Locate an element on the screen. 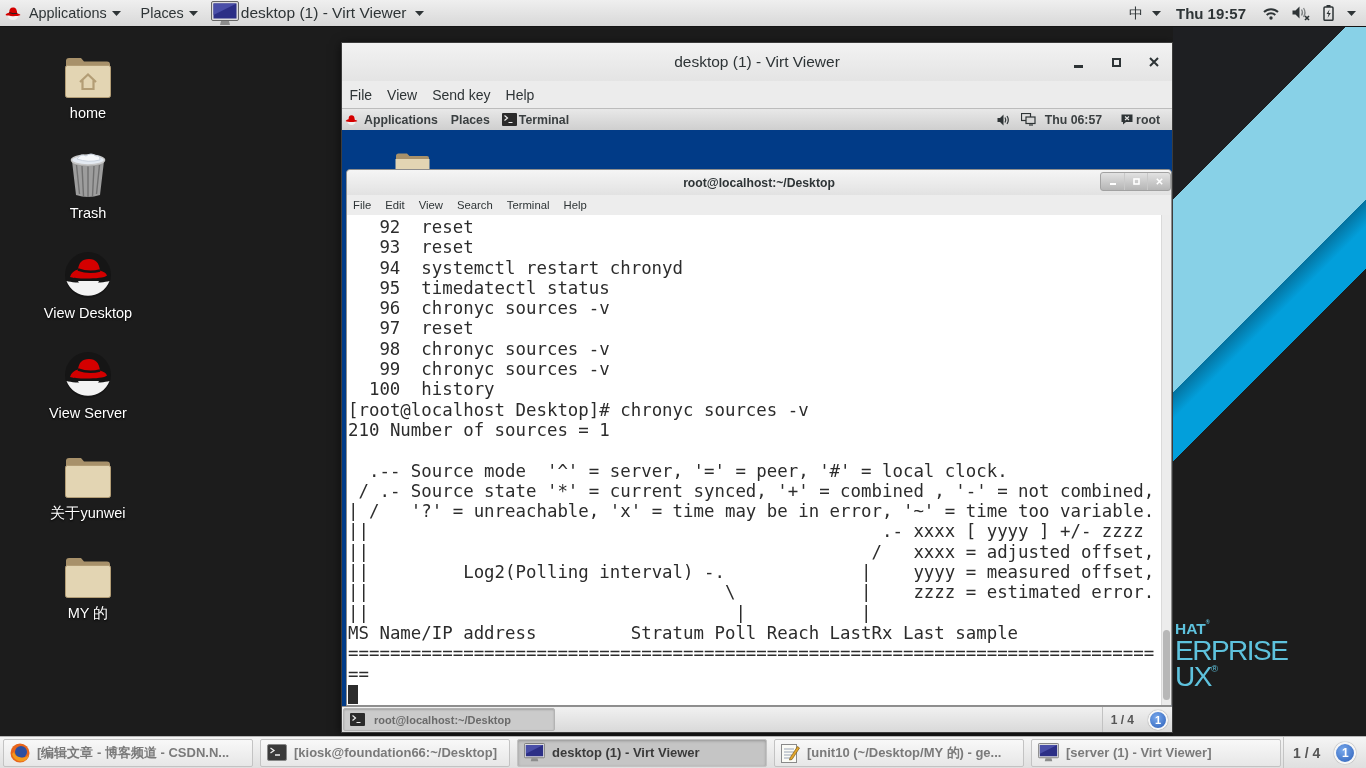  history-number: 98 is located at coordinates (390, 349).